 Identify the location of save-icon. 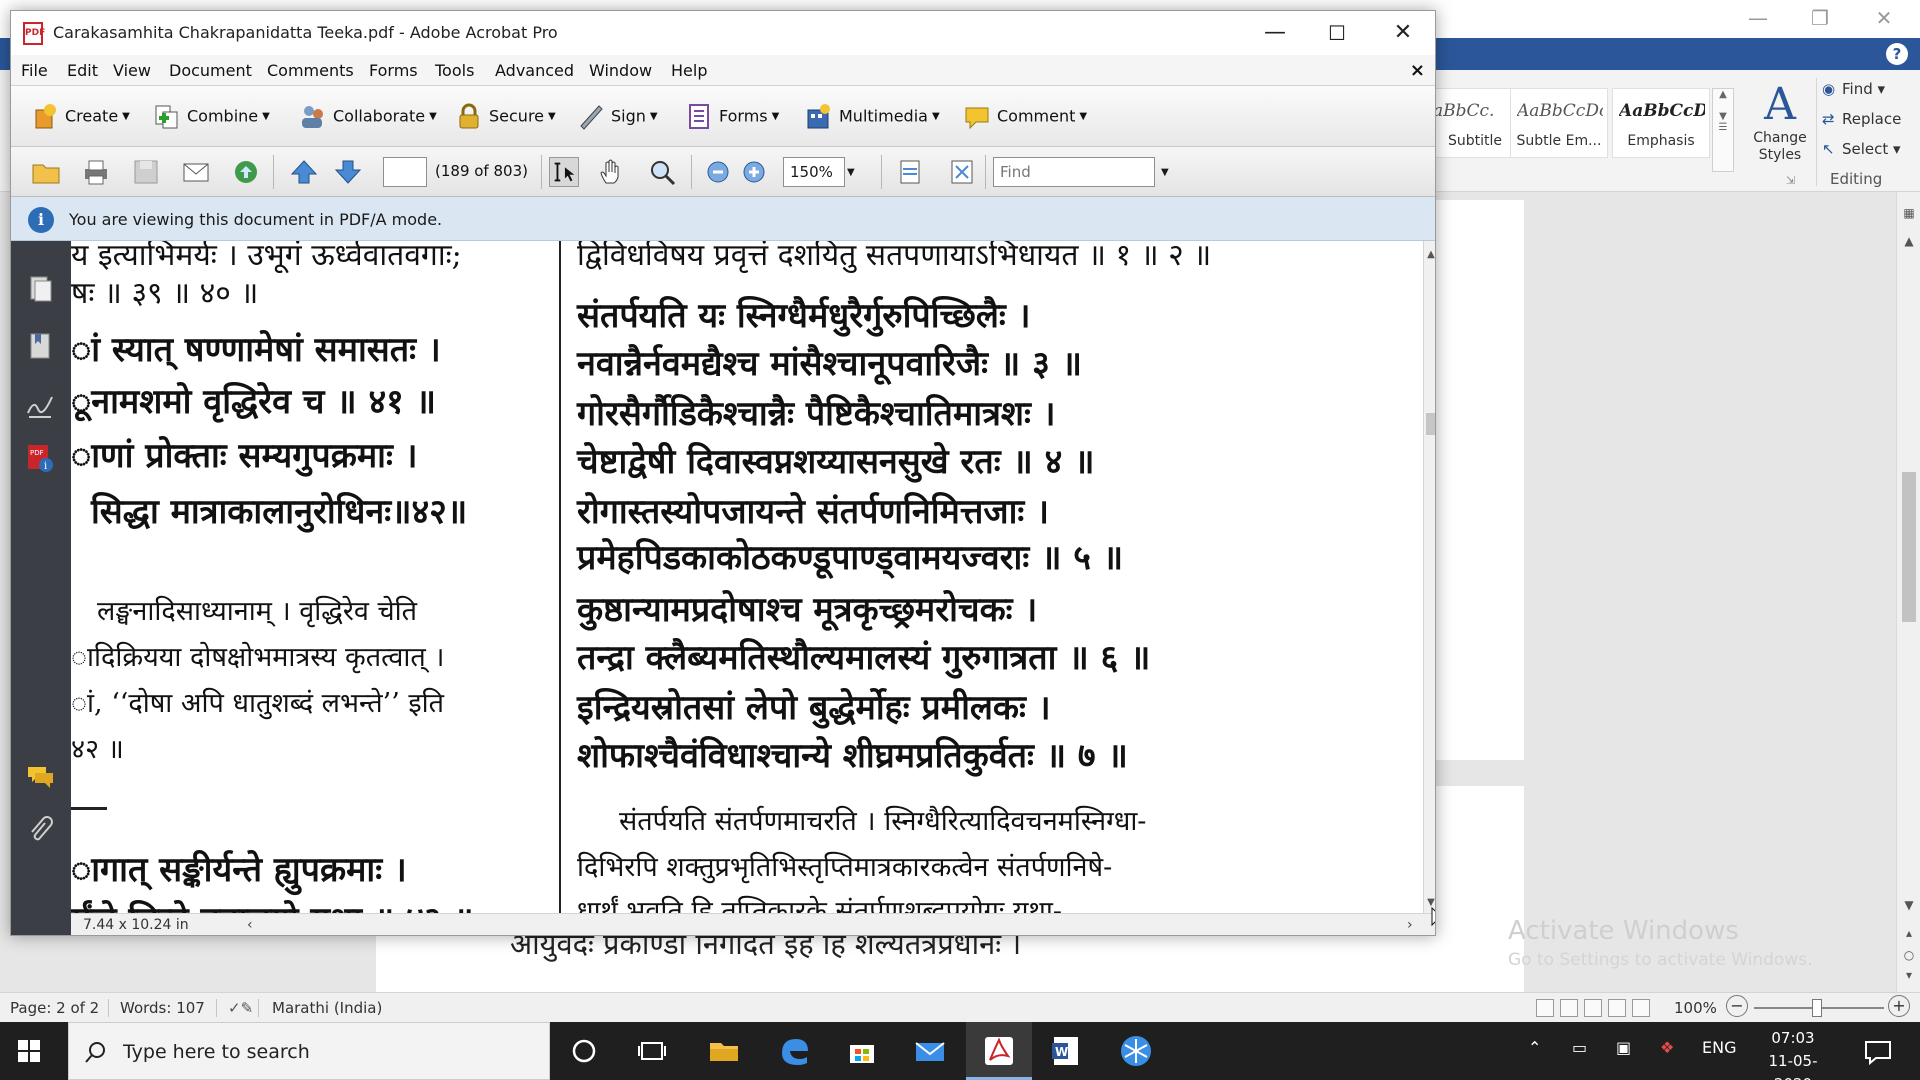
(146, 172).